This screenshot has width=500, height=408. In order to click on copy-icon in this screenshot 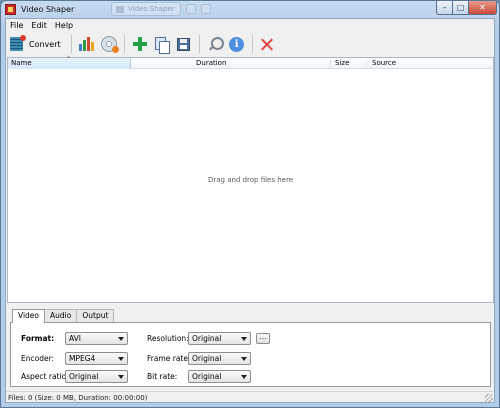, I will do `click(162, 45)`.